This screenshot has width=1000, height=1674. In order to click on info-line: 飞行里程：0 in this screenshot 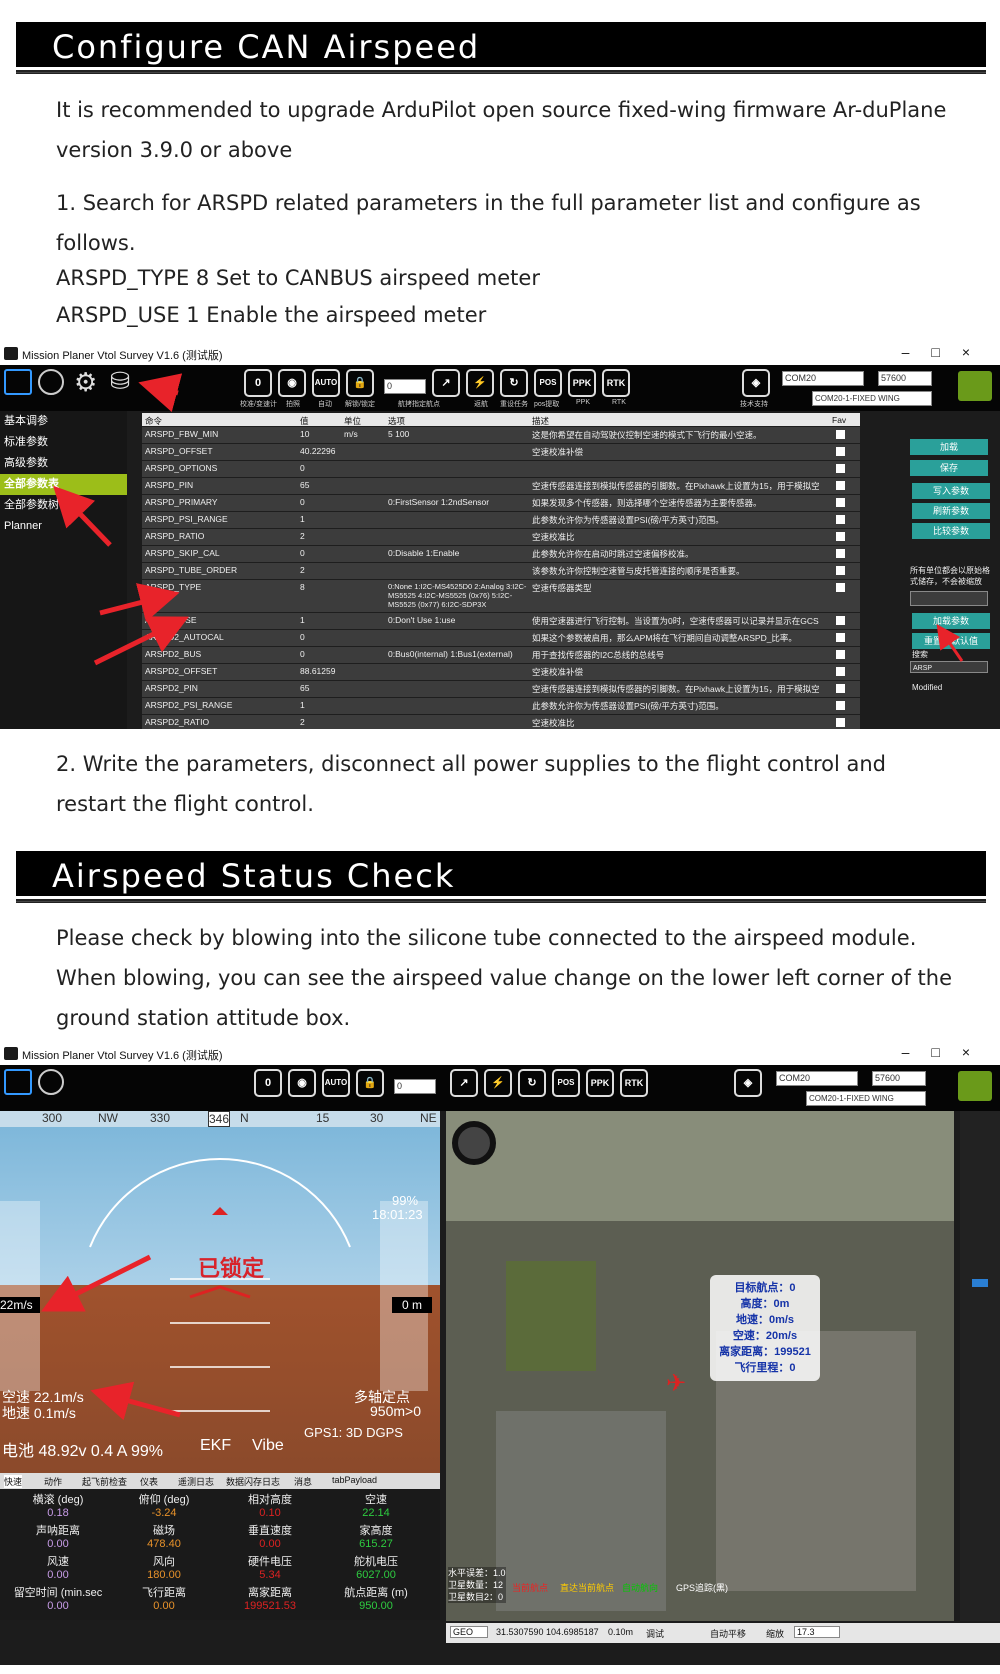, I will do `click(765, 1368)`.